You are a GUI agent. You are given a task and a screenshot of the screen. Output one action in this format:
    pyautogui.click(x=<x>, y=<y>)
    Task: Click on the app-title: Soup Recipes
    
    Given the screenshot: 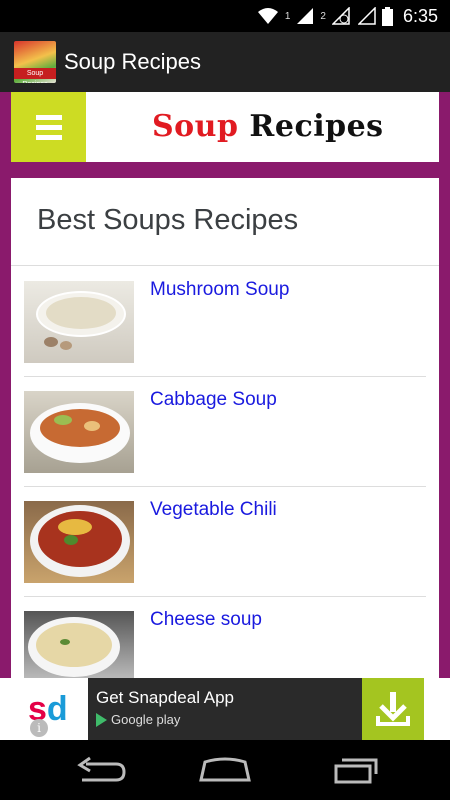 What is the action you would take?
    pyautogui.click(x=132, y=61)
    